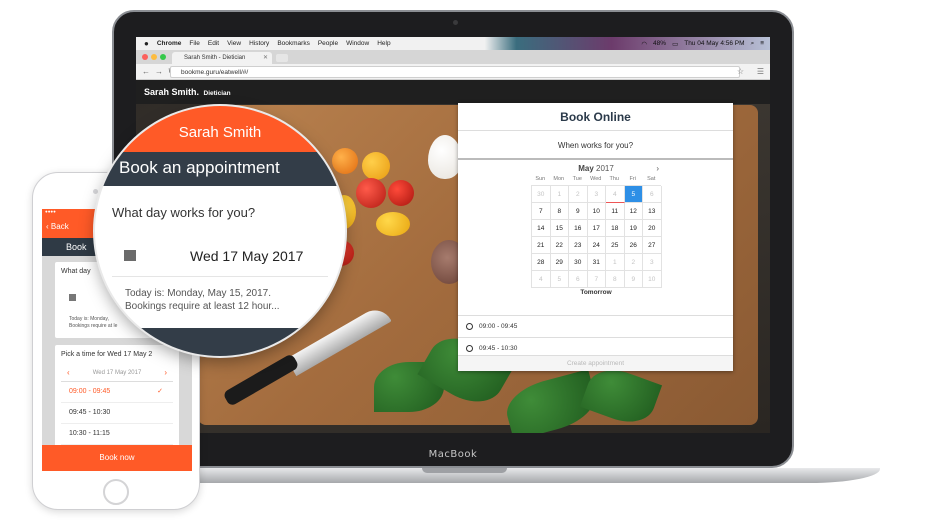  What do you see at coordinates (60, 226) in the screenshot?
I see `back-button: Back` at bounding box center [60, 226].